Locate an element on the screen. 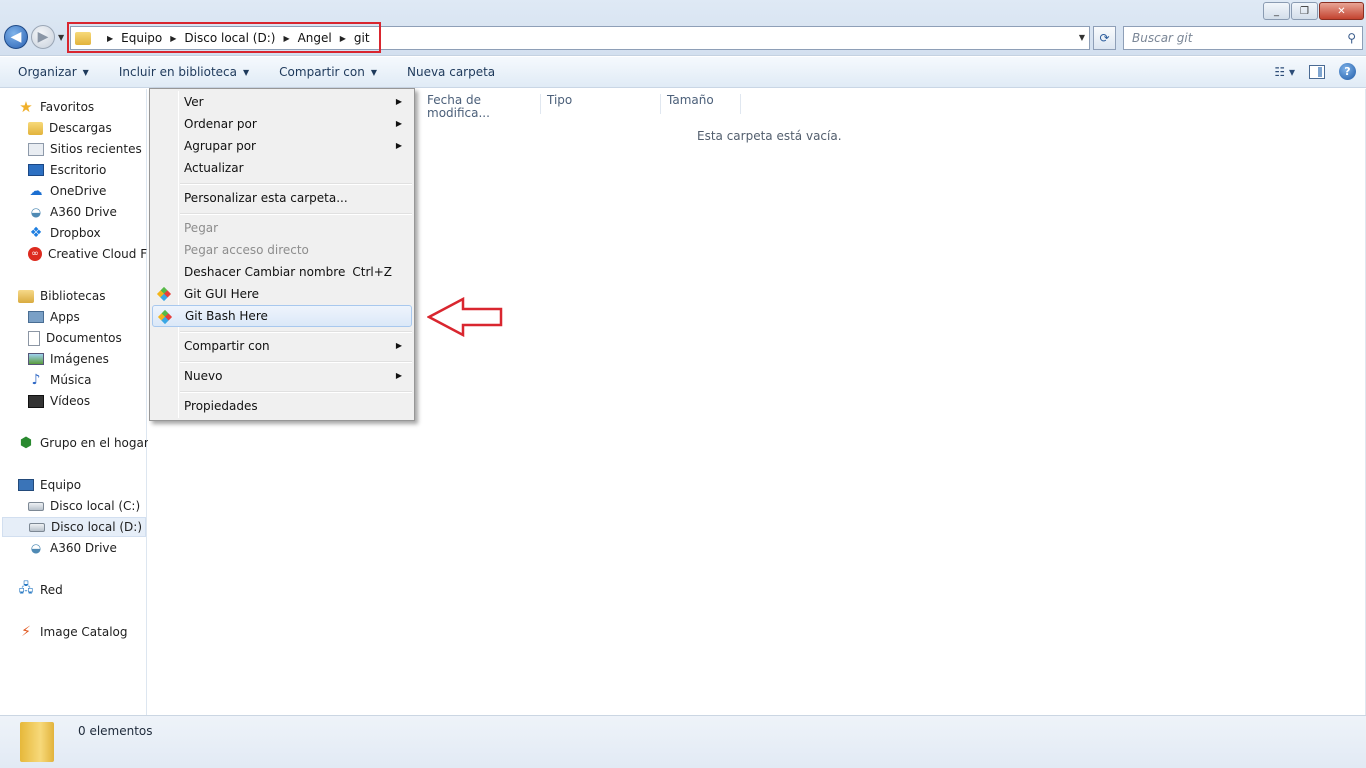 The image size is (1366, 768). menu-label: Pegar acceso directo is located at coordinates (246, 250).